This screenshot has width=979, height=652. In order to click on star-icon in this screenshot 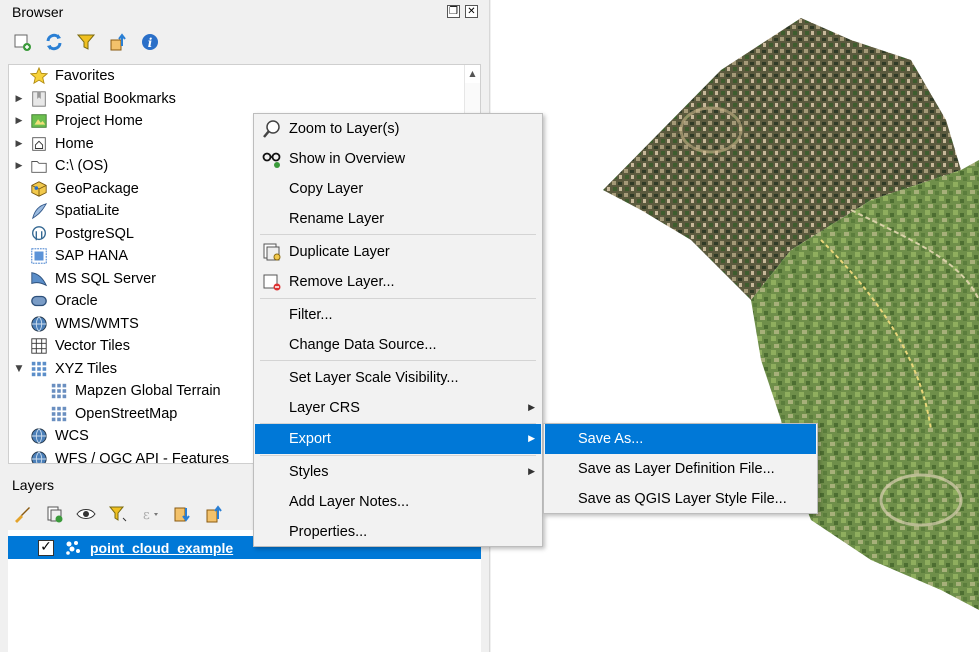, I will do `click(39, 76)`.